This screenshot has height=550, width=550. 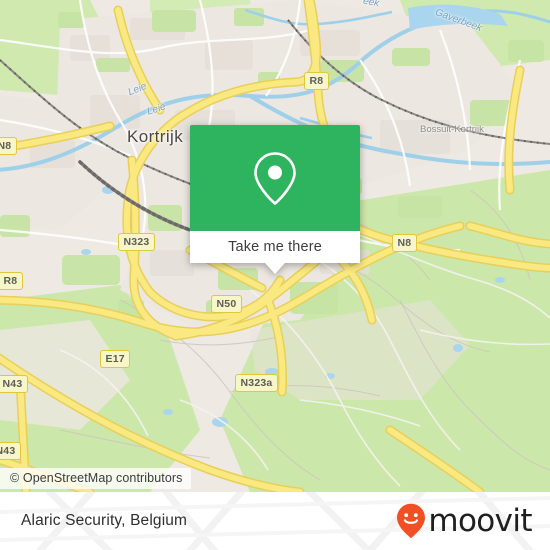 I want to click on popup-pointer-tail, so click(x=275, y=268).